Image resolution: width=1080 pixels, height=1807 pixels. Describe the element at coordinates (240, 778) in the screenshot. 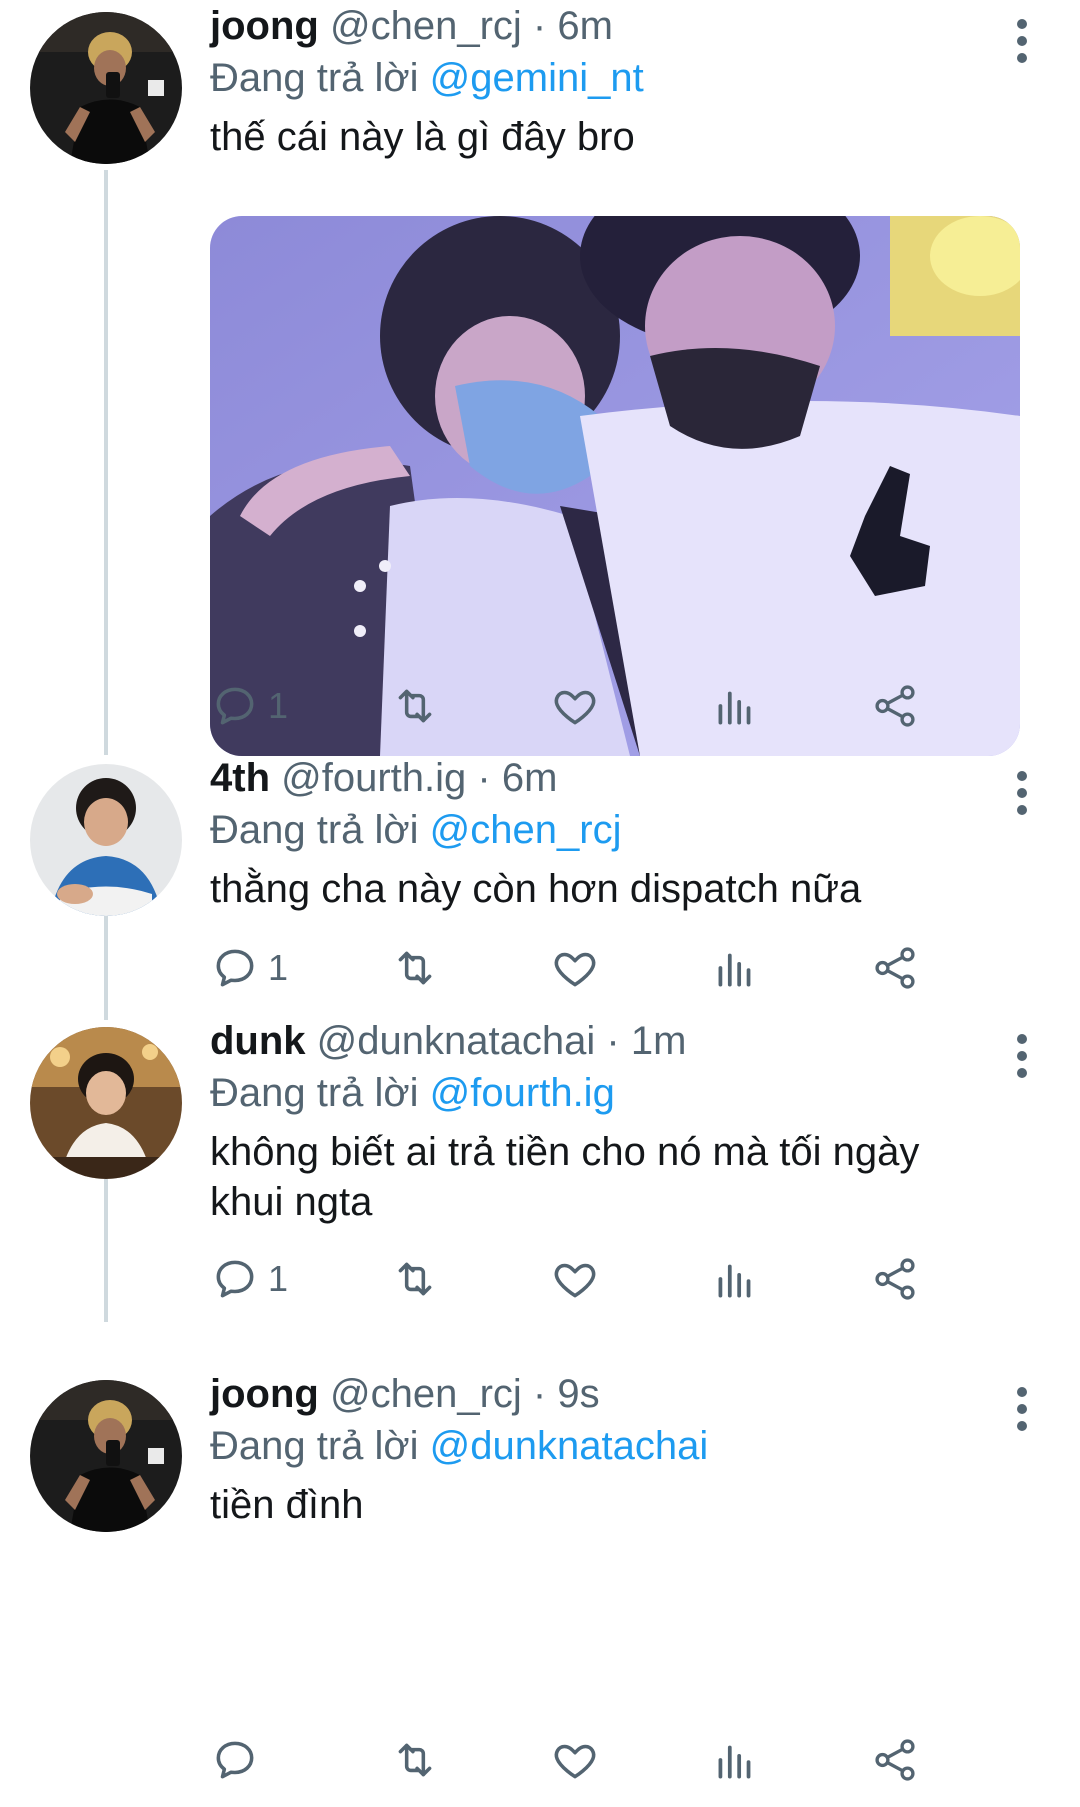

I see `display-name: 4th` at that location.